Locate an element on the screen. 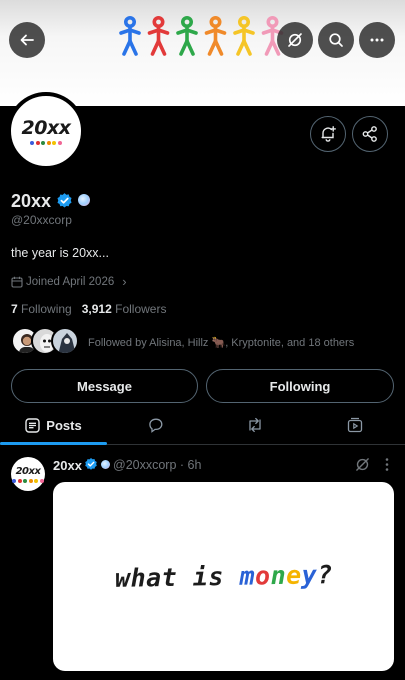 This screenshot has width=405, height=680. avatar-logo-dots is located at coordinates (46, 143).